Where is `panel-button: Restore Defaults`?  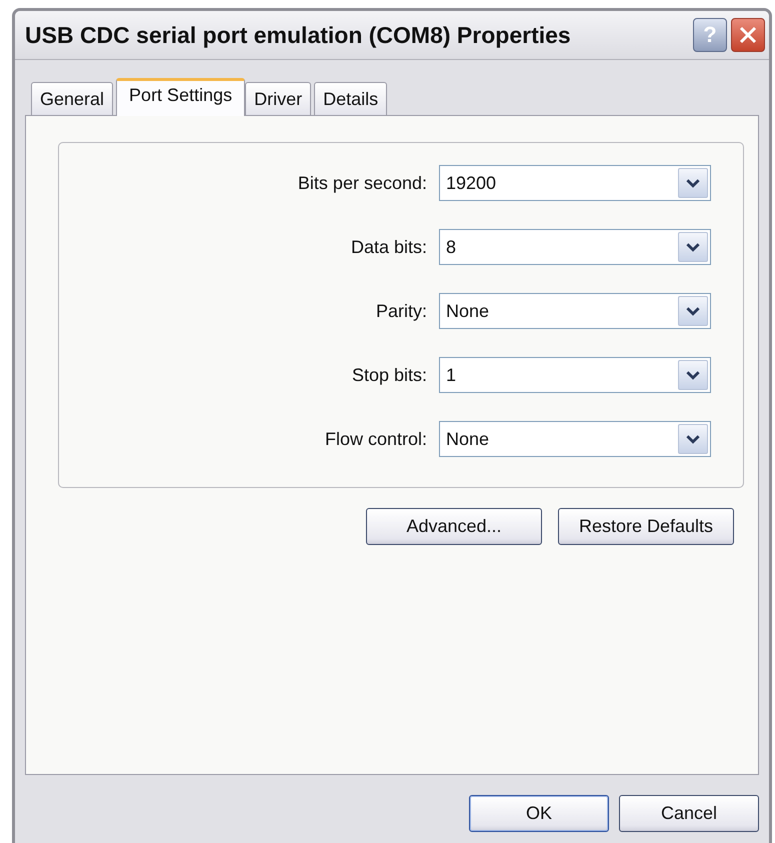
panel-button: Restore Defaults is located at coordinates (646, 526).